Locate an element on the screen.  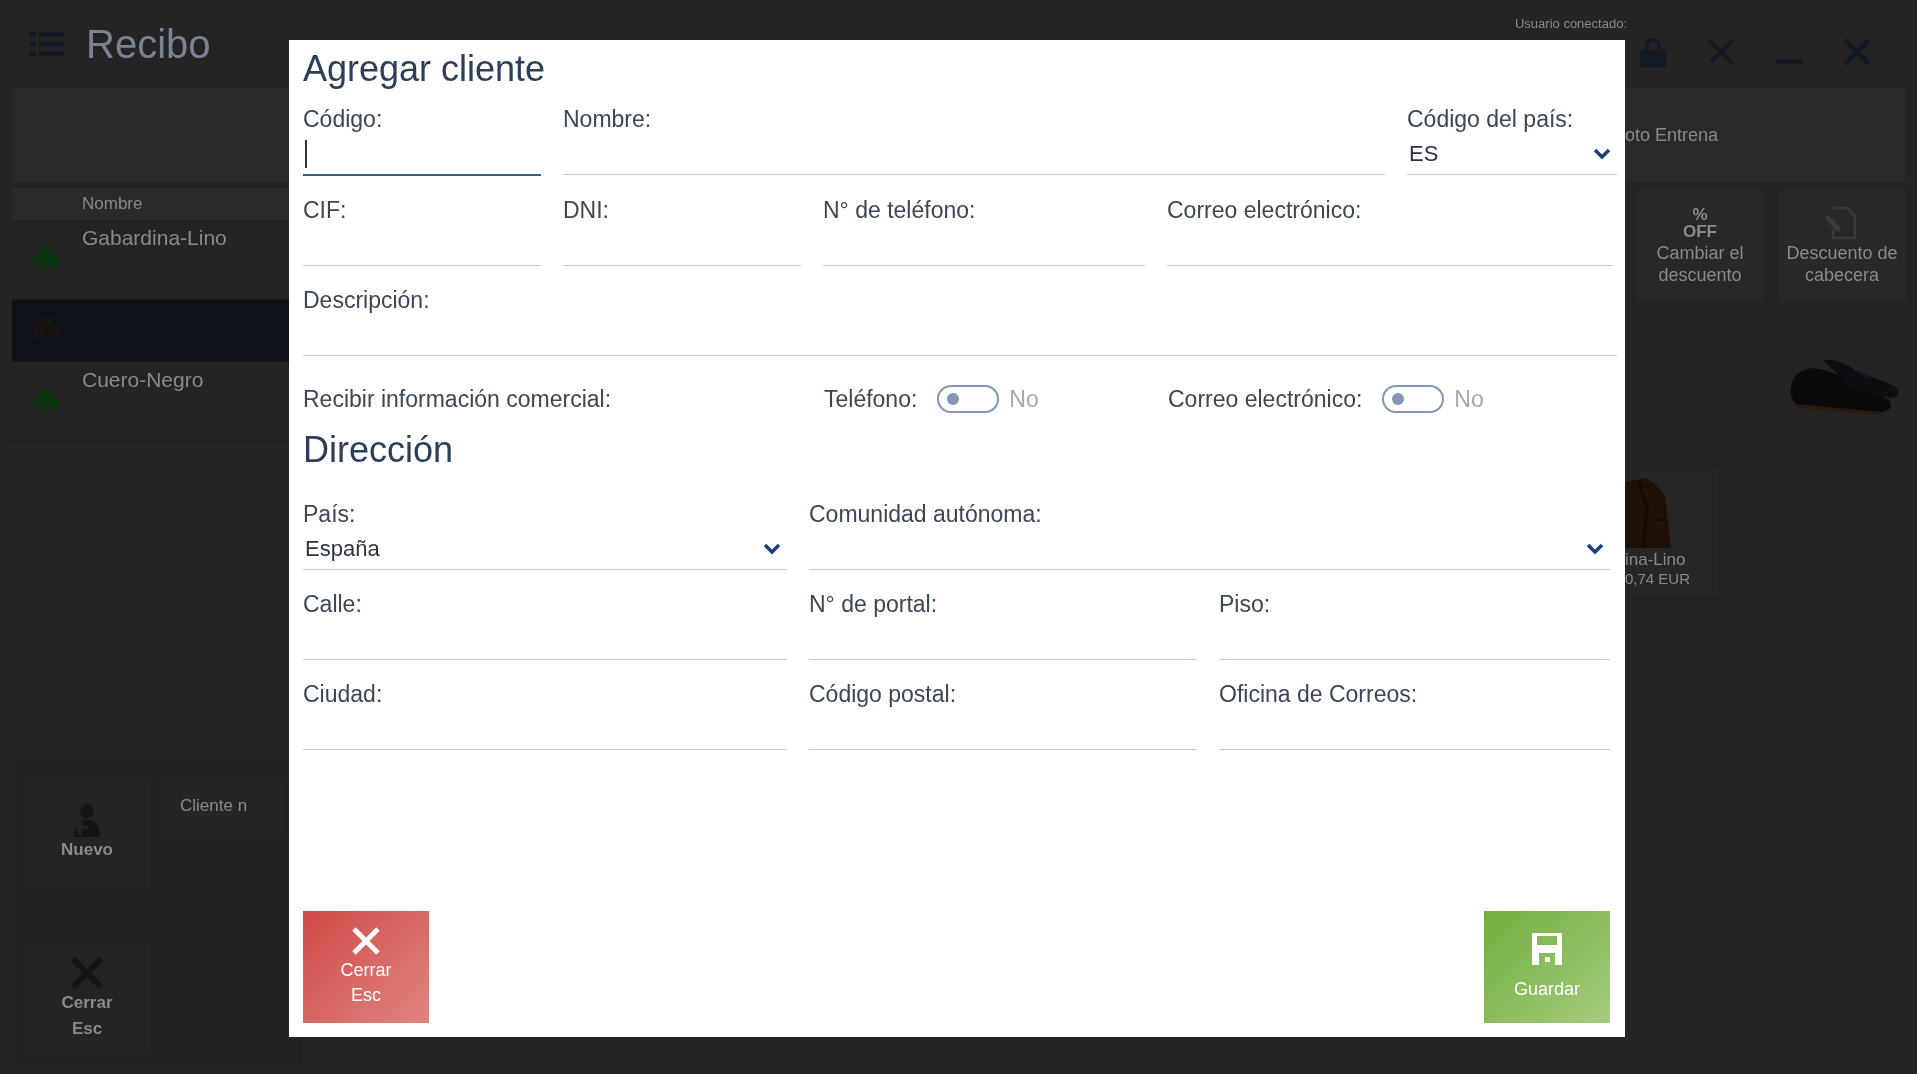
field-label: Oficina de Correos: is located at coordinates (1319, 694).